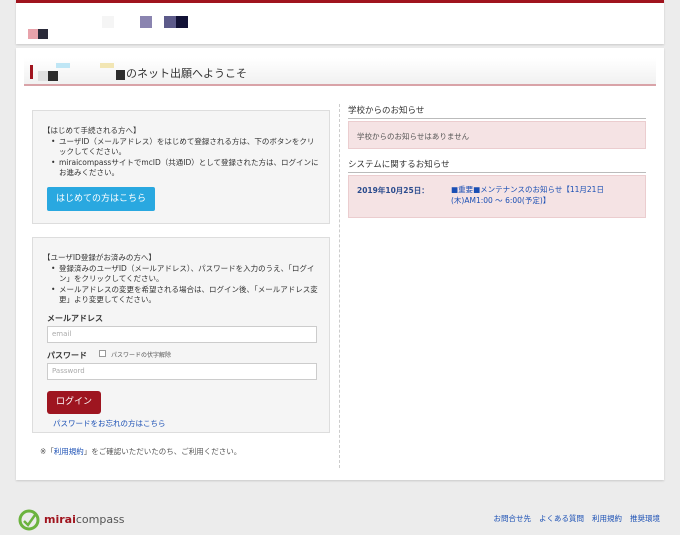 The width and height of the screenshot is (680, 535). What do you see at coordinates (29, 520) in the screenshot?
I see `miraicompass-logo-icon` at bounding box center [29, 520].